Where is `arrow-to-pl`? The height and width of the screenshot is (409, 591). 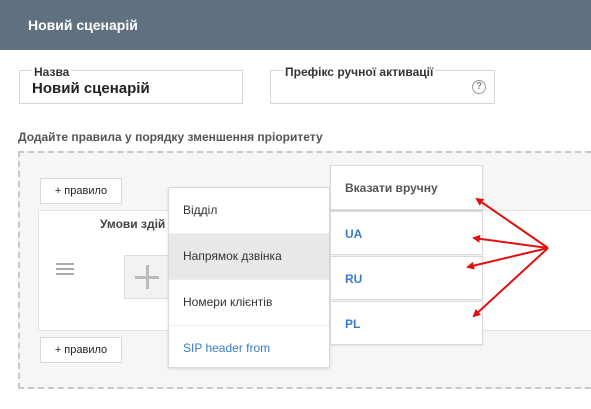
arrow-to-pl is located at coordinates (510, 282).